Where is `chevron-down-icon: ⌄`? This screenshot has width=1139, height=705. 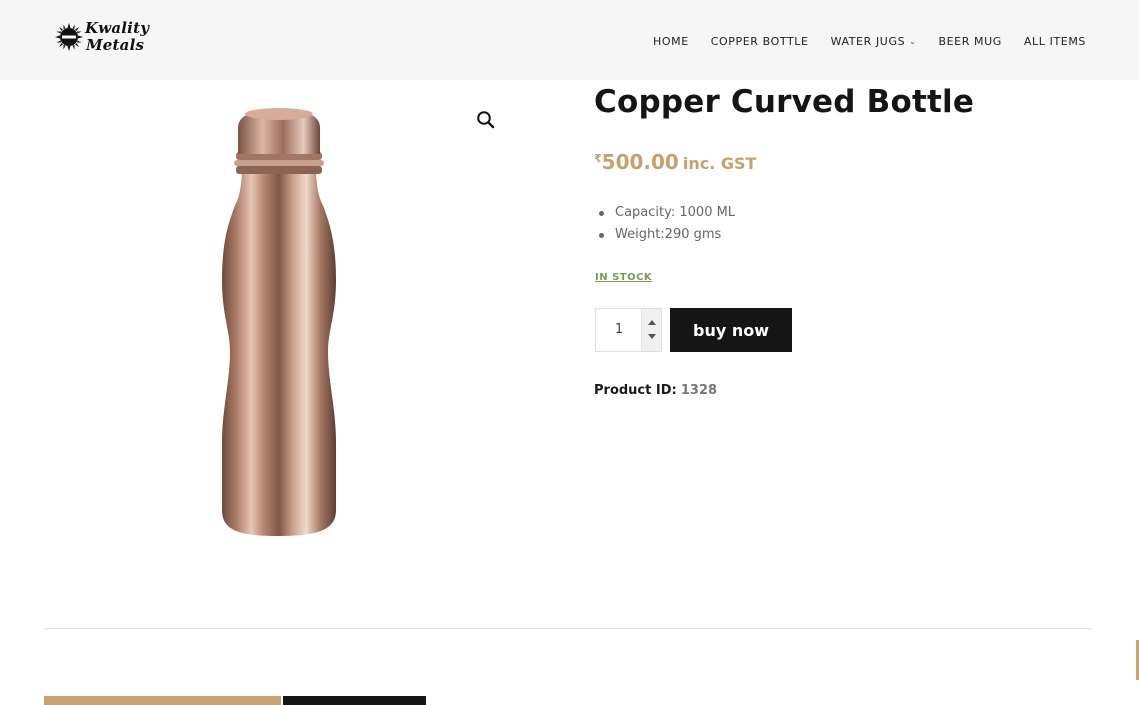 chevron-down-icon: ⌄ is located at coordinates (913, 41).